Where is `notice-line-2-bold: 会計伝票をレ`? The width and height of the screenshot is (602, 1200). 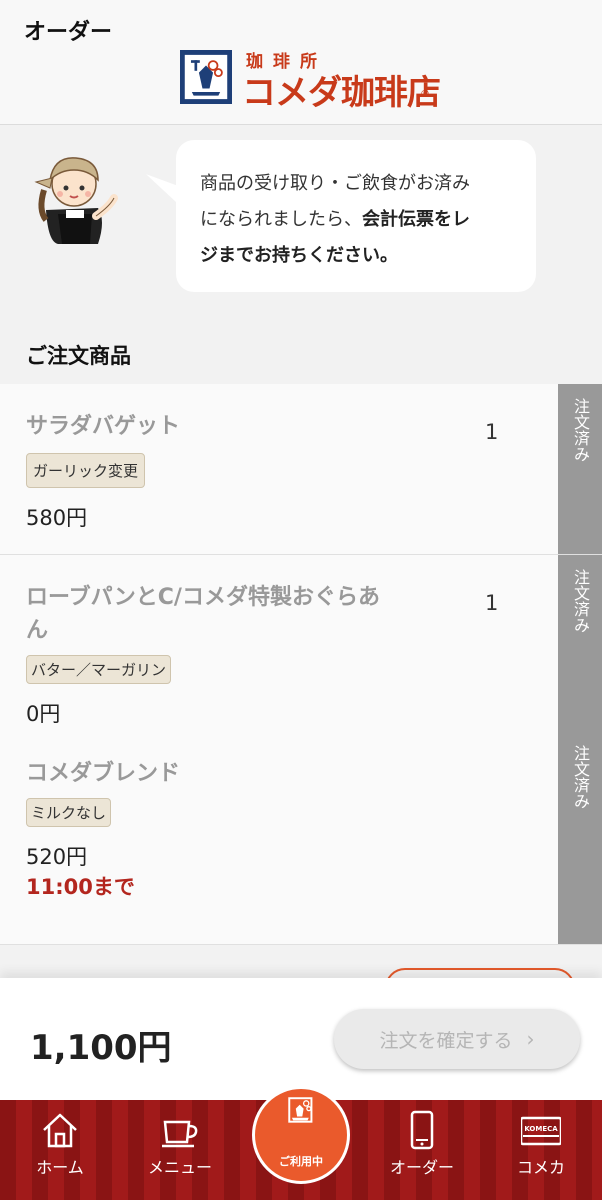 notice-line-2-bold: 会計伝票をレ is located at coordinates (416, 219).